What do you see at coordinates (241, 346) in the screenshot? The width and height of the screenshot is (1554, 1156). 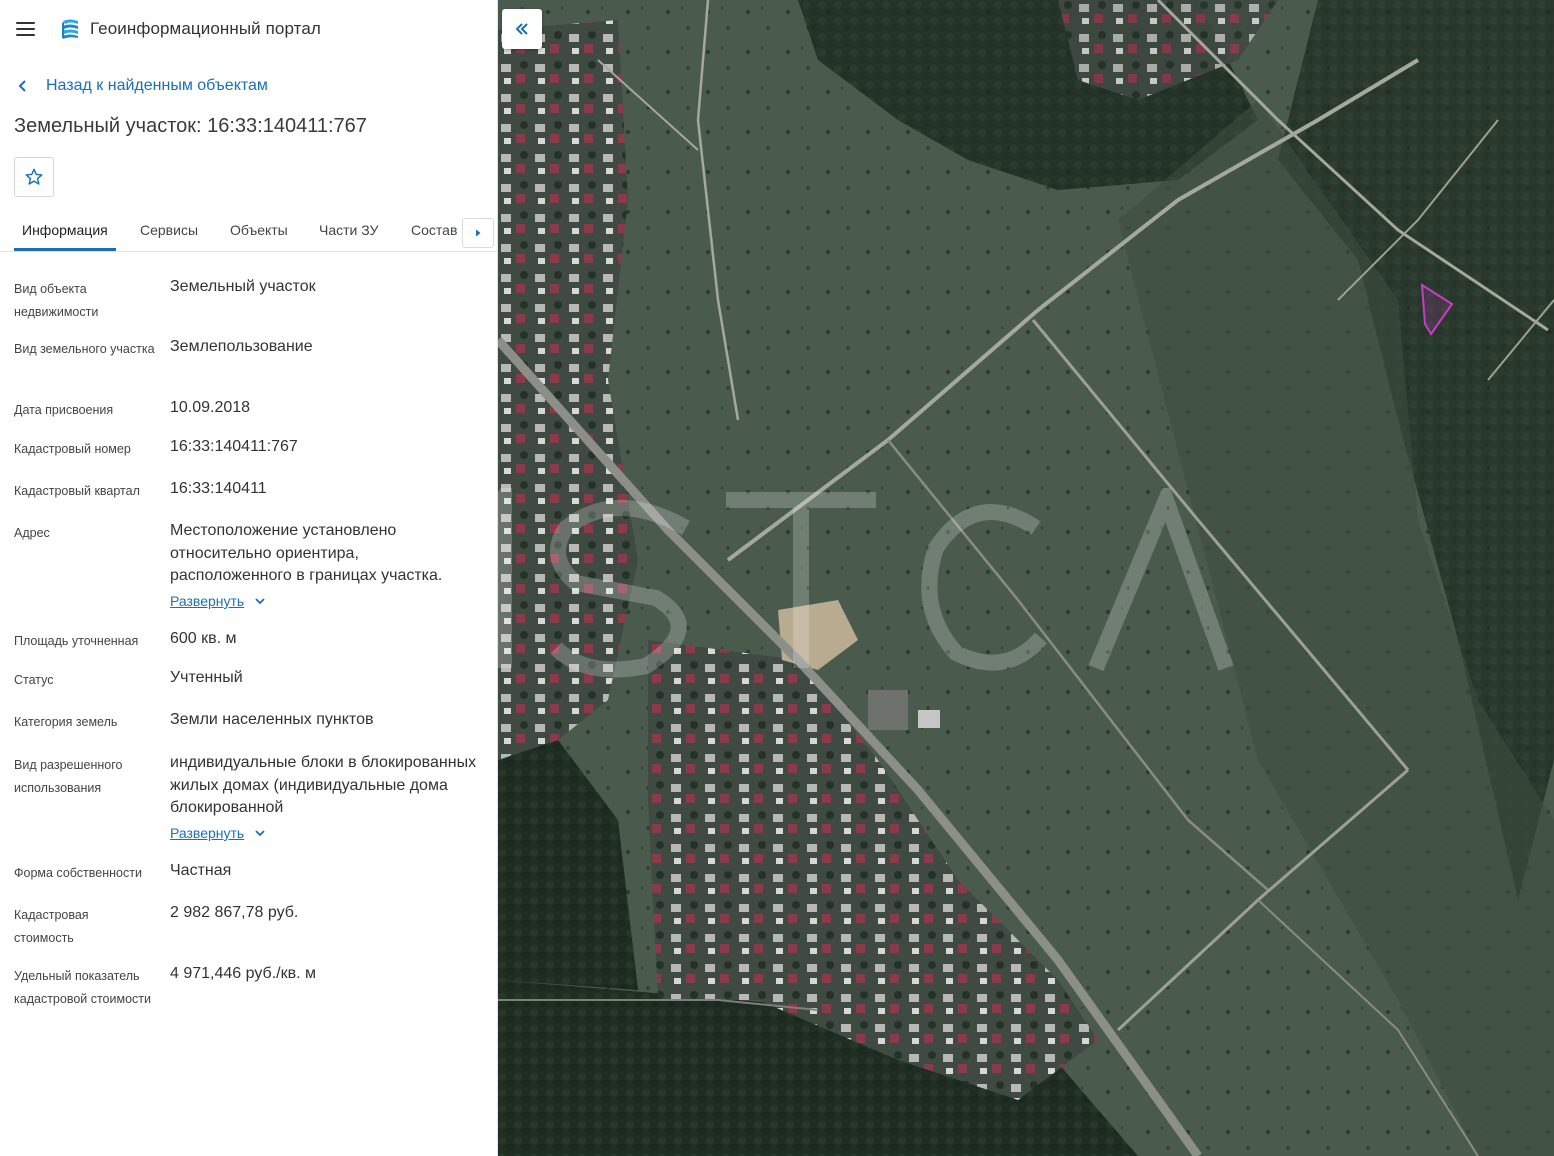 I see `field-value: Землепользование` at bounding box center [241, 346].